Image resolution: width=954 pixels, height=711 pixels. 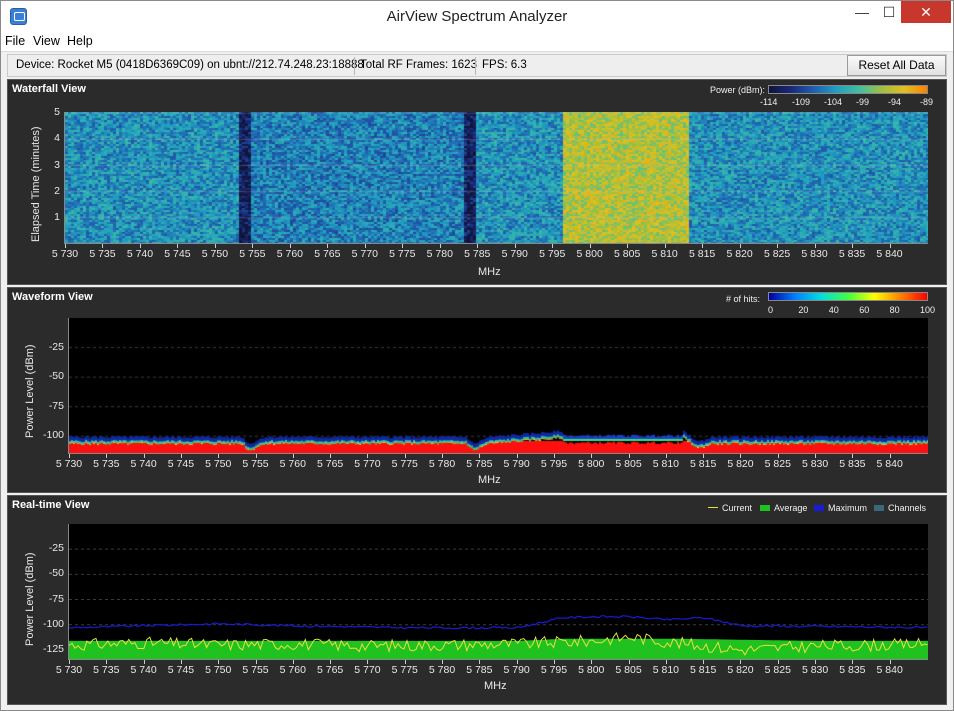 I want to click on waveform-title: Waveform View, so click(x=52, y=297).